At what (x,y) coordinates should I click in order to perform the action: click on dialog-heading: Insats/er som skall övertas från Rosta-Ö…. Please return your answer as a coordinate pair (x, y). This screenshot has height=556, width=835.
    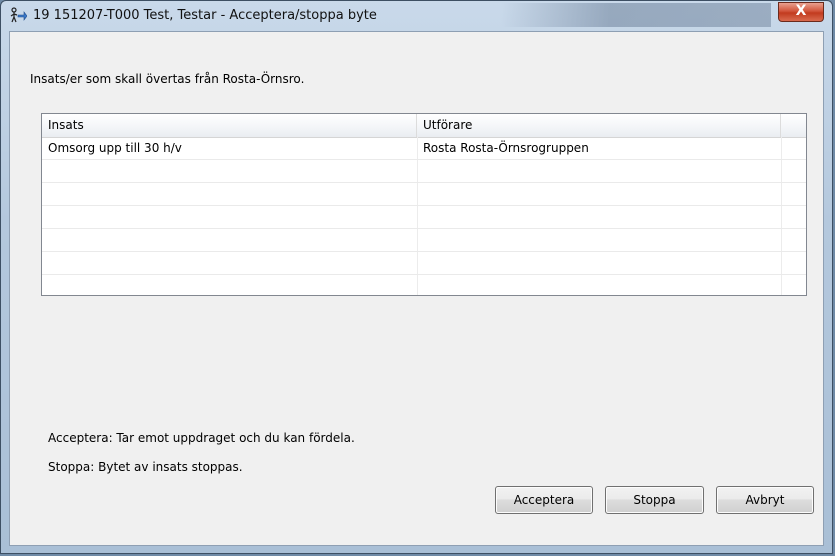
    Looking at the image, I should click on (167, 79).